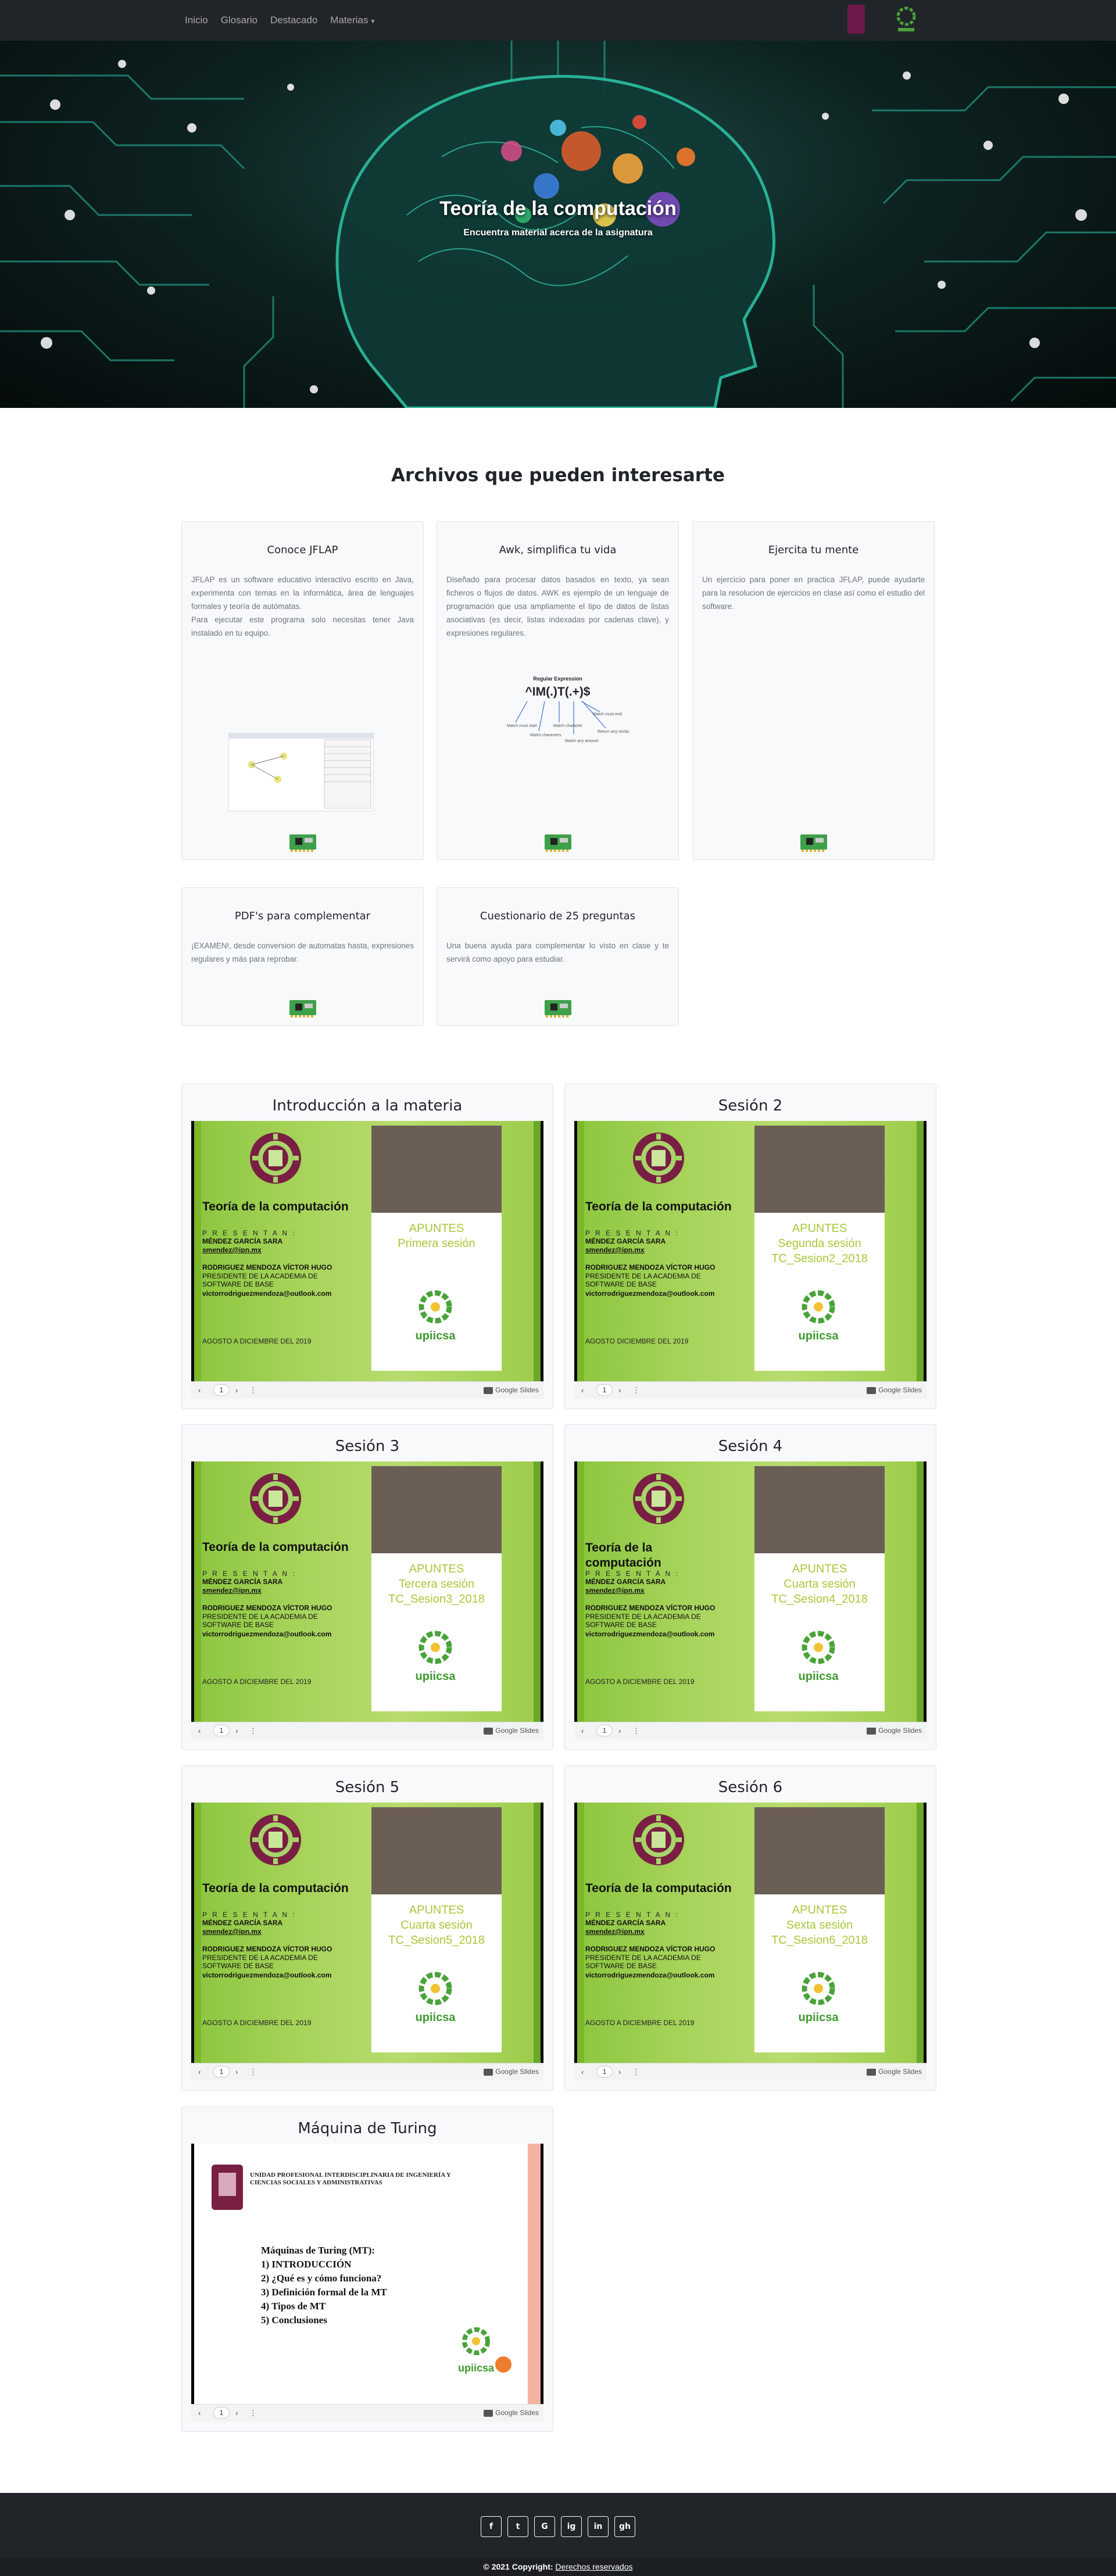 Image resolution: width=1116 pixels, height=2576 pixels. Describe the element at coordinates (307, 2264) in the screenshot. I see `turing-topic: 1) INTRODUCCIÓN` at that location.